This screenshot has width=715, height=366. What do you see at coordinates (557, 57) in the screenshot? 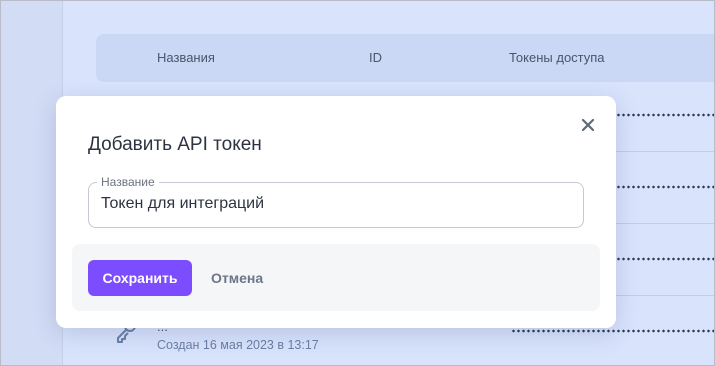
I see `column-header-tokens: Токены доступа` at bounding box center [557, 57].